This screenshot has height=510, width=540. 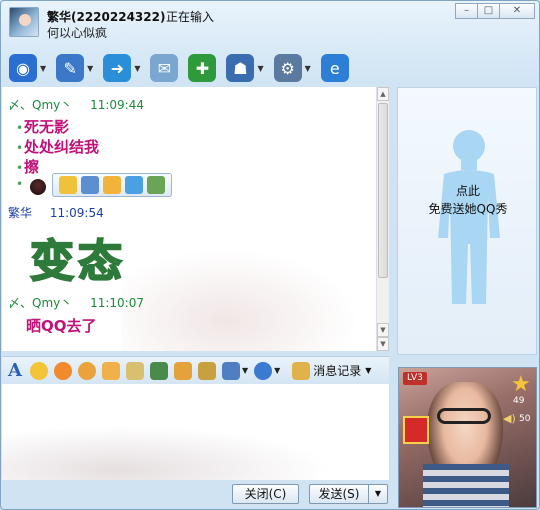 I want to click on message-line: •擦, so click(x=28, y=167).